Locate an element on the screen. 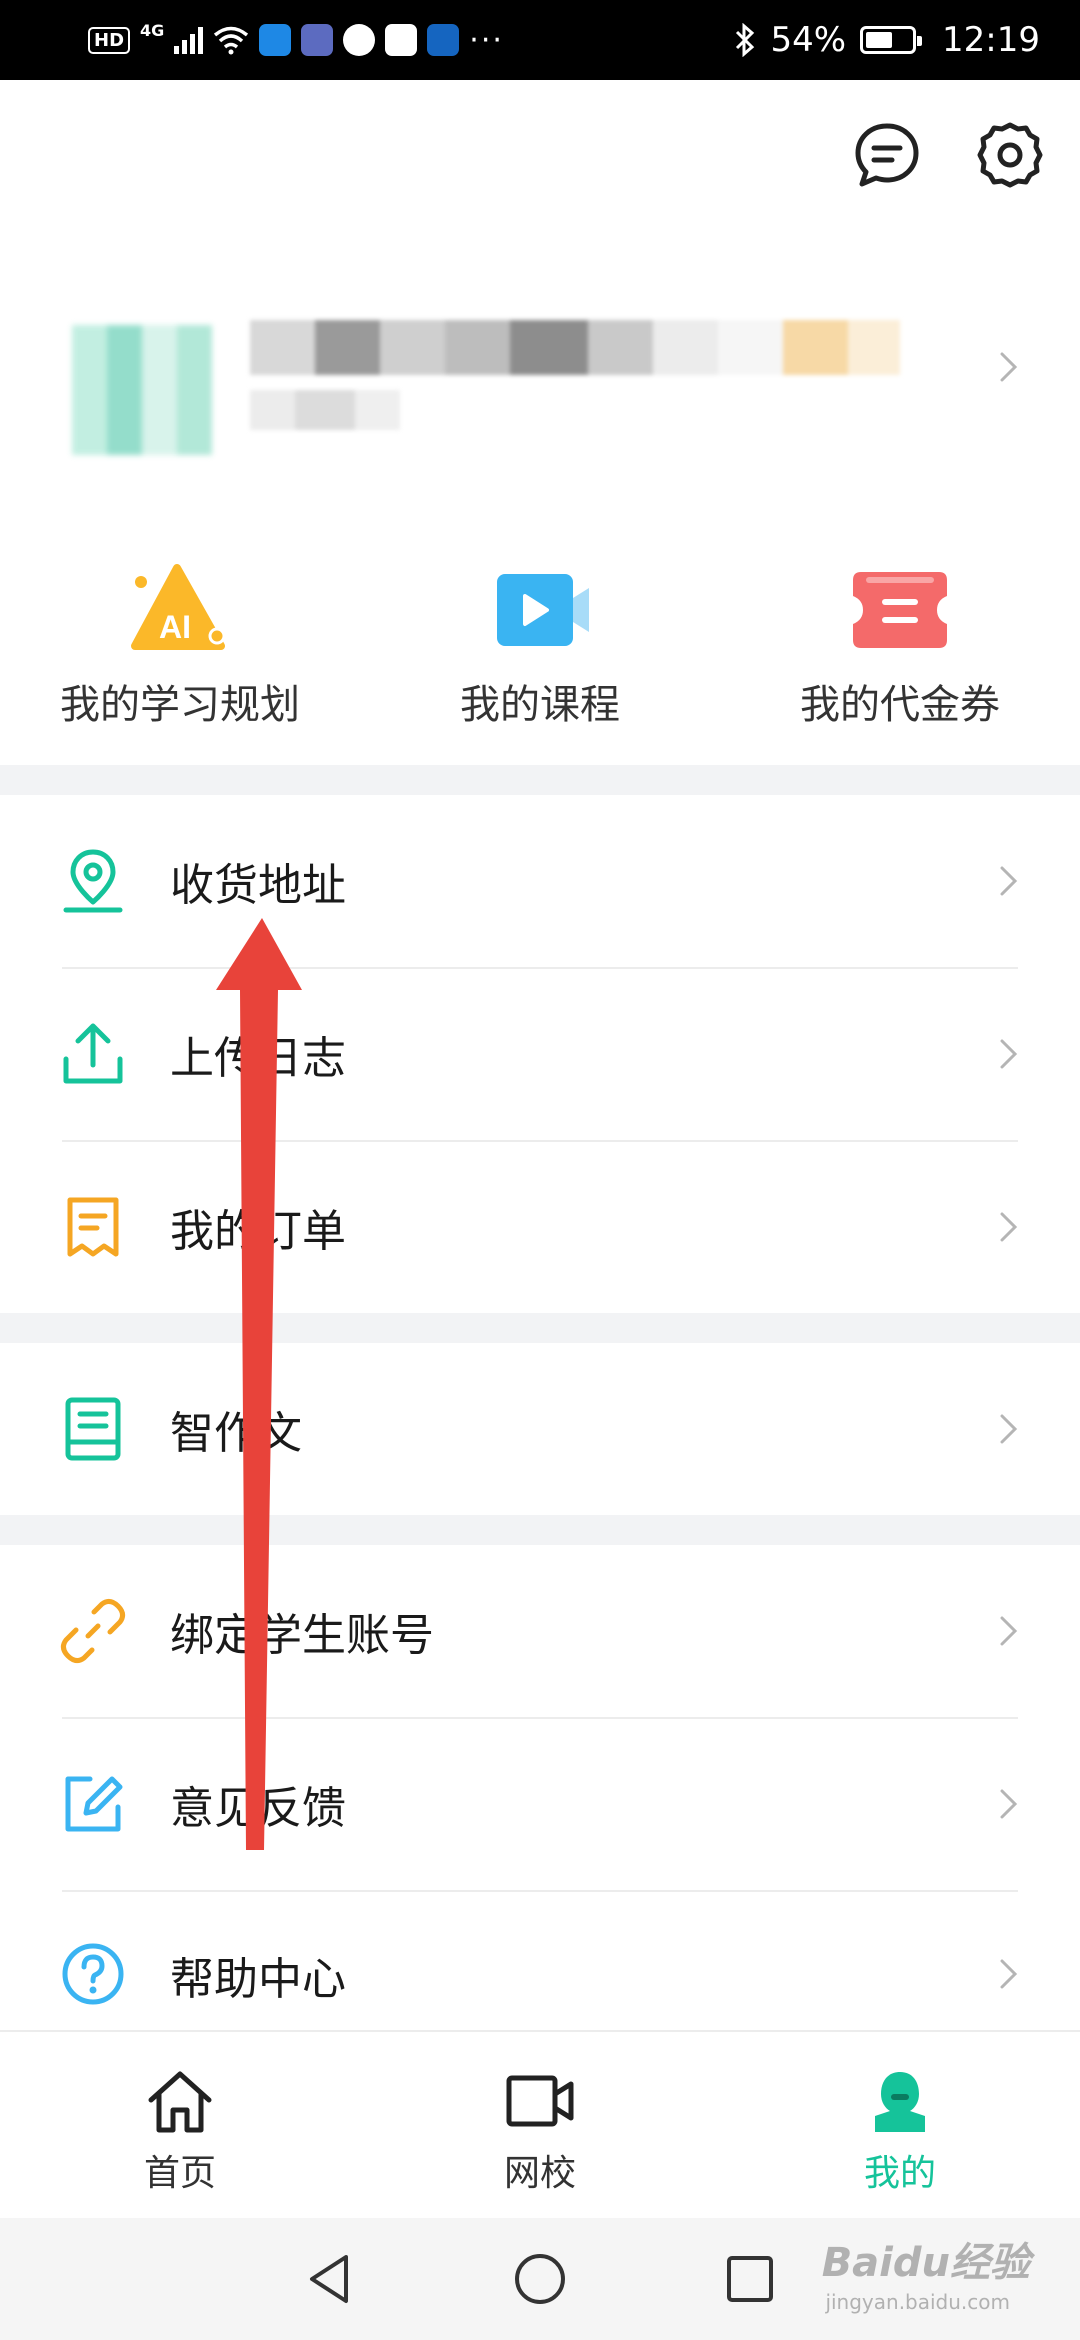 The height and width of the screenshot is (2340, 1080). menu-item-bind-student: 绑定学生账号 is located at coordinates (540, 1631).